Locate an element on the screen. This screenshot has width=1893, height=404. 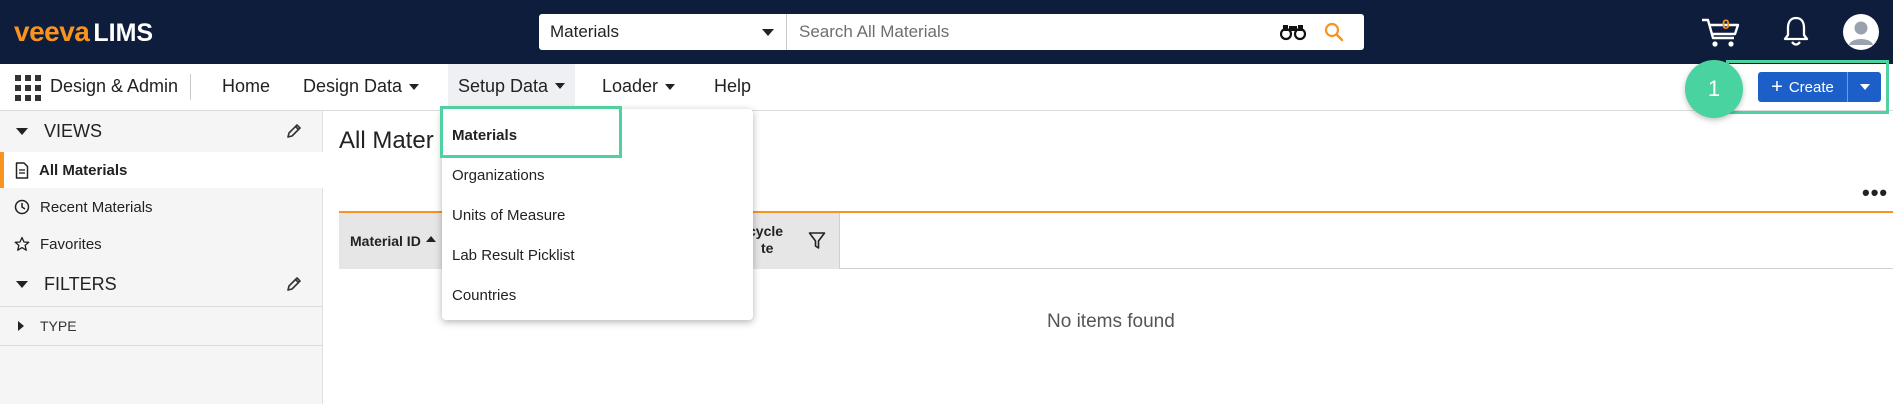
app-launcher-icon is located at coordinates (28, 88).